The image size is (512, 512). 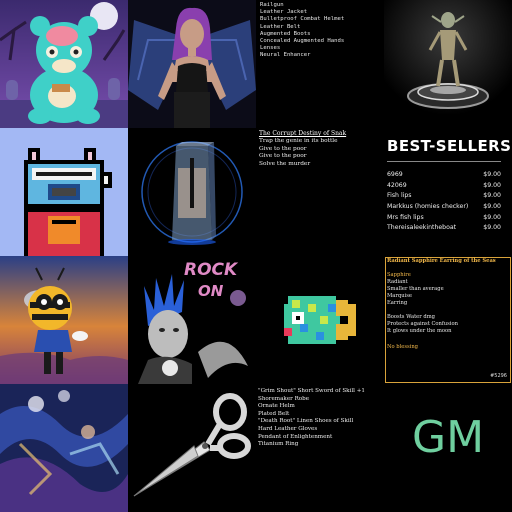 I want to click on loot-item: Leather Belt, so click(x=280, y=26).